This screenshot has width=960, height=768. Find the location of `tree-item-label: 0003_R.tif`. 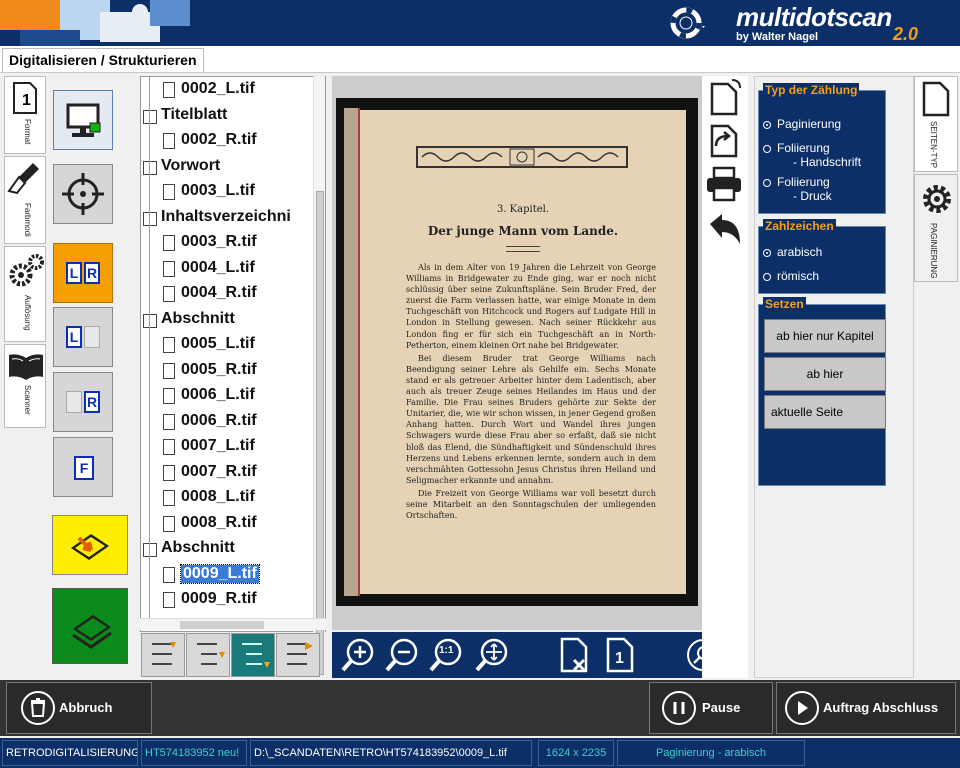

tree-item-label: 0003_R.tif is located at coordinates (219, 241).